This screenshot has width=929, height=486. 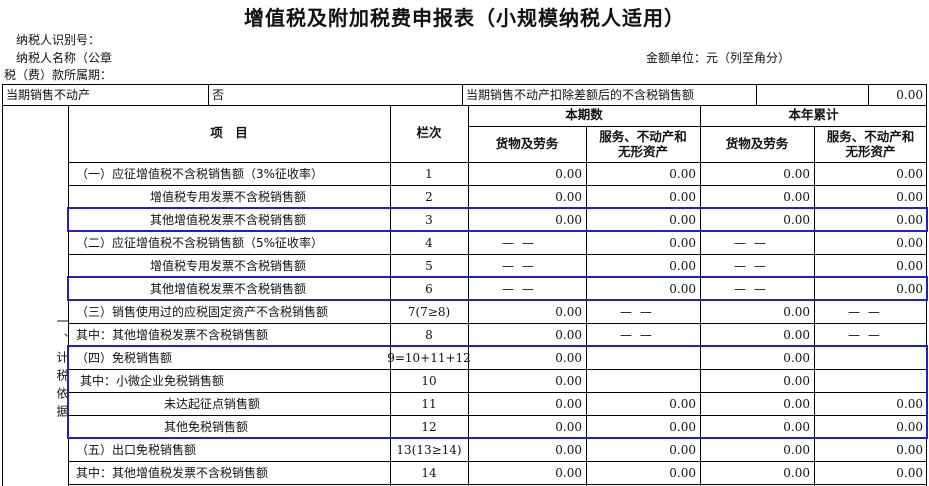 I want to click on row-col-number: 2, so click(x=429, y=196).